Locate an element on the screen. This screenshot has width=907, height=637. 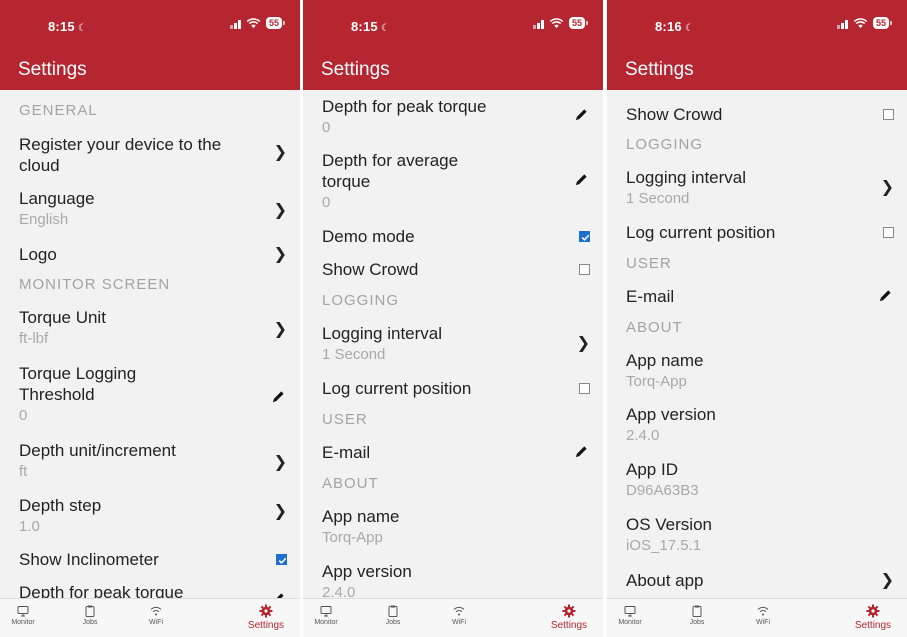
monitor-icon is located at coordinates (326, 611).